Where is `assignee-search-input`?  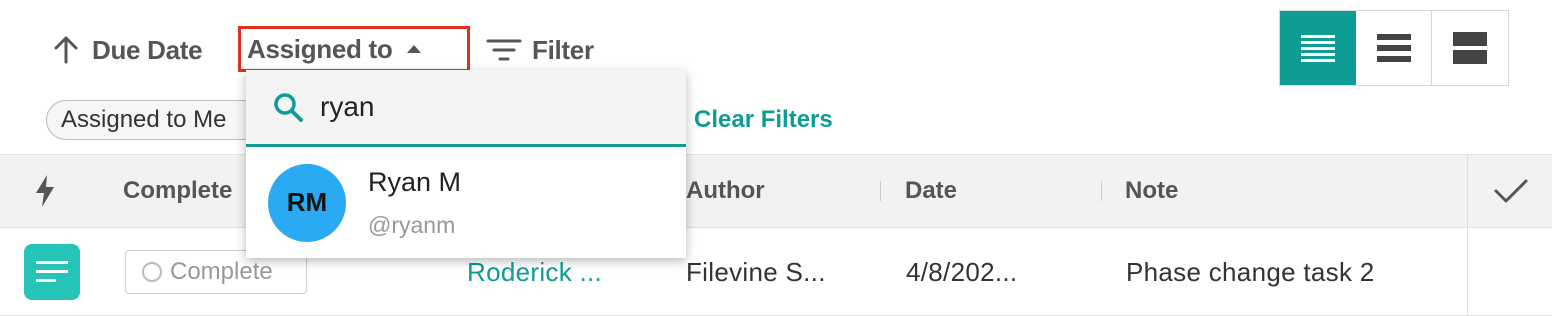 assignee-search-input is located at coordinates (480, 107).